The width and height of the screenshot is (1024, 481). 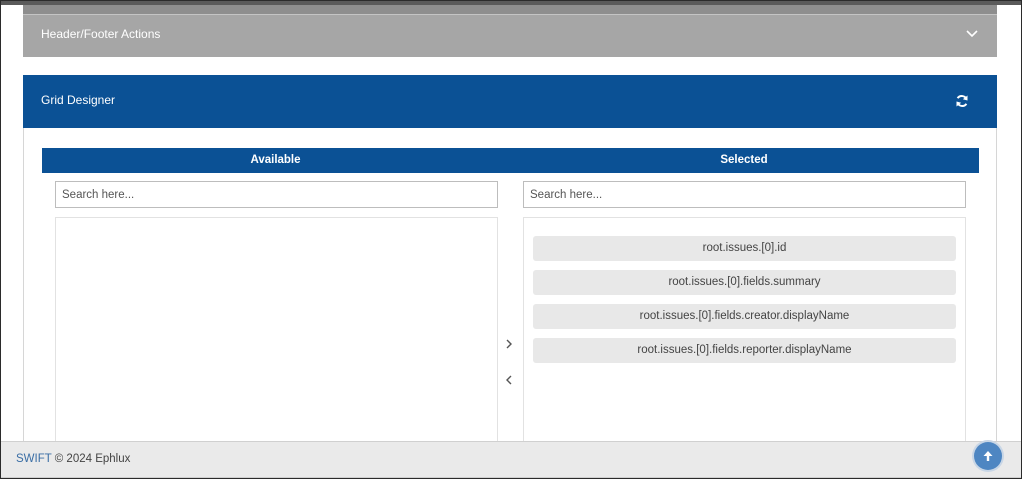 What do you see at coordinates (275, 160) in the screenshot?
I see `available-column-label: Available` at bounding box center [275, 160].